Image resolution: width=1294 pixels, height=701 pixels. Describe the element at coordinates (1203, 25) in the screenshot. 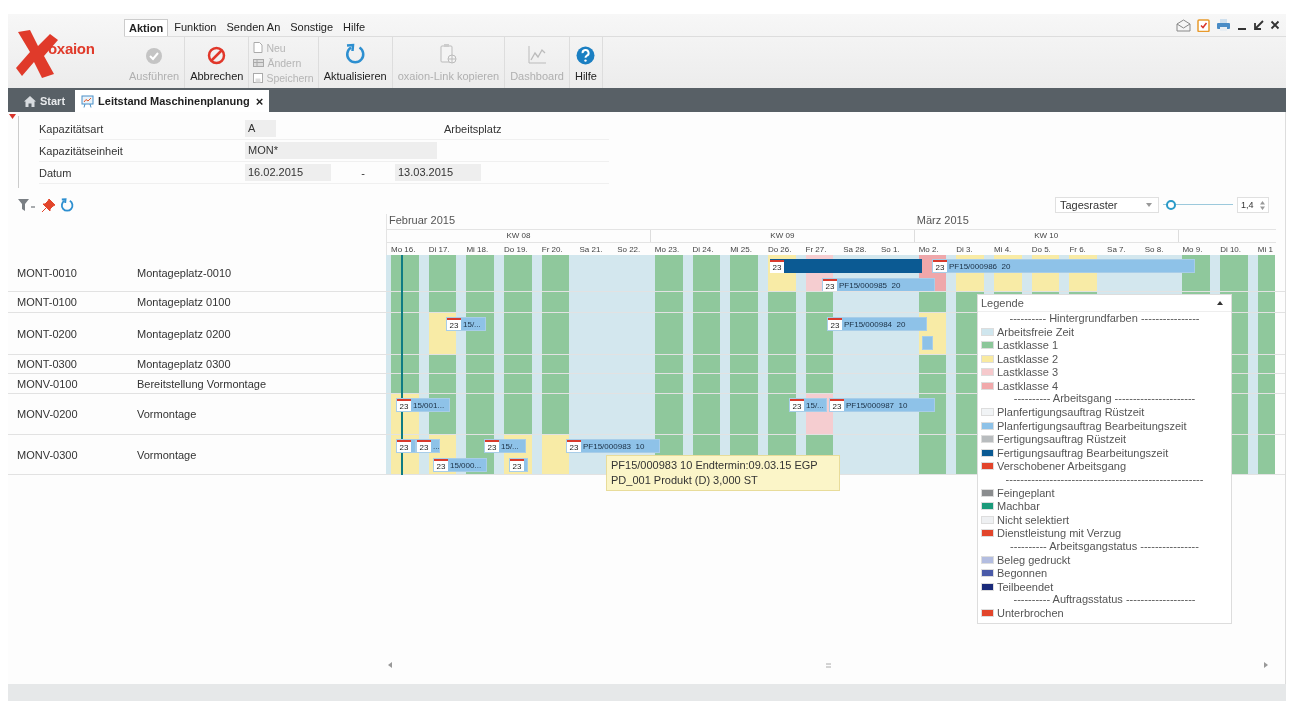

I see `clipboard-icon` at that location.